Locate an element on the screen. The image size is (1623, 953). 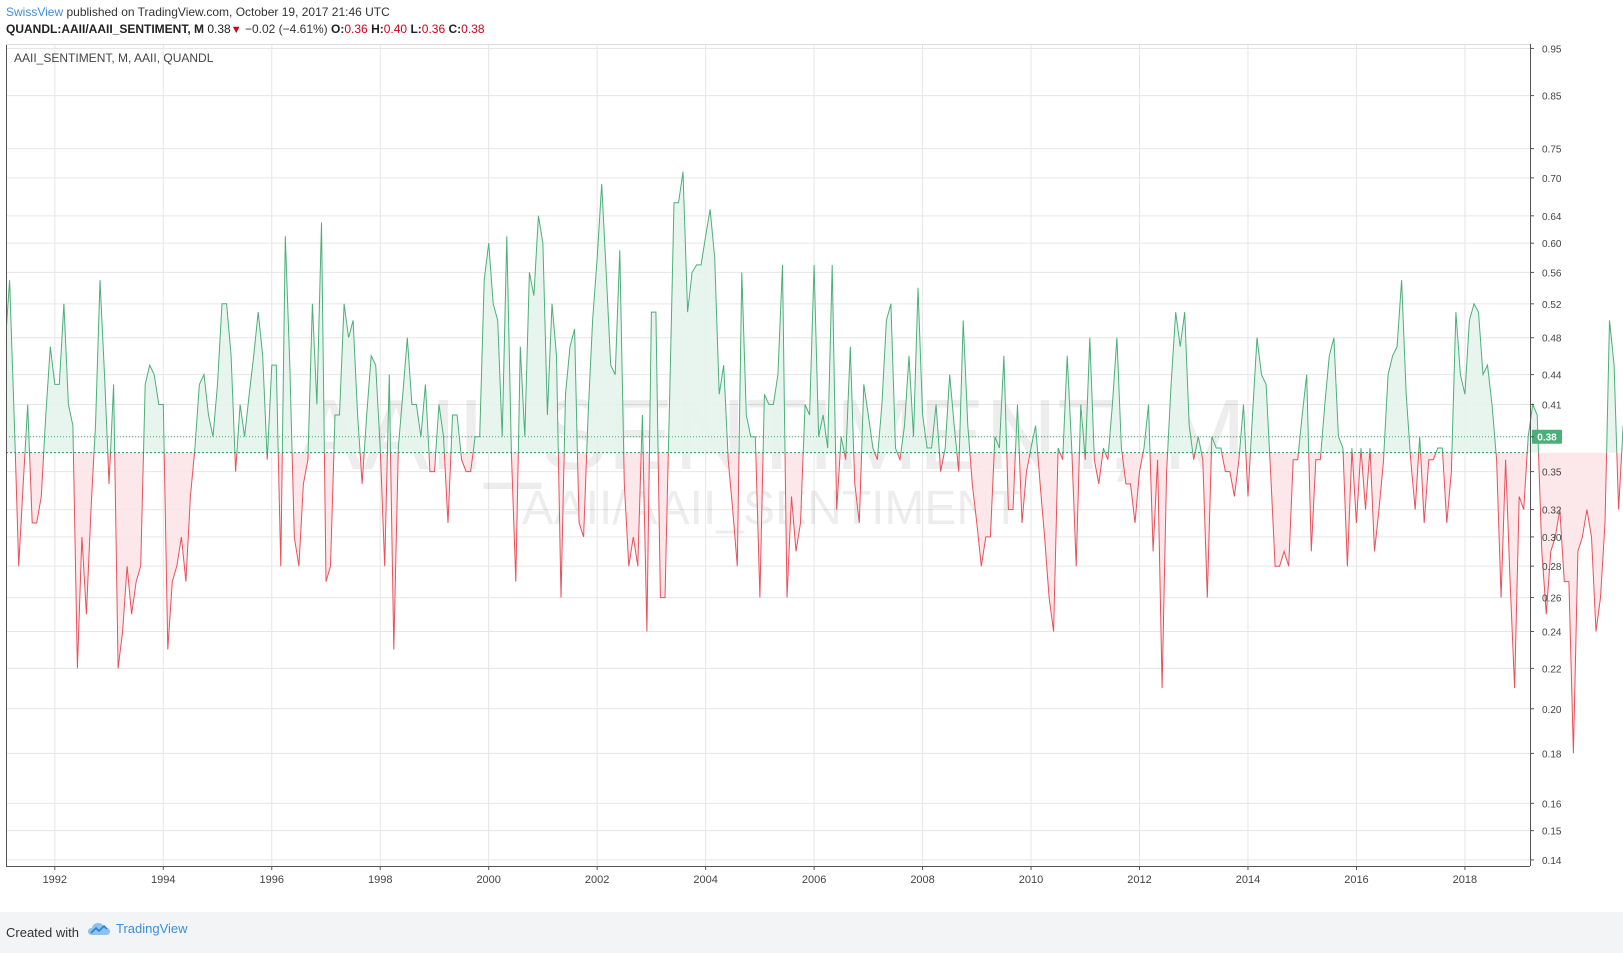
y-tick-label: 0.70 is located at coordinates (1552, 179).